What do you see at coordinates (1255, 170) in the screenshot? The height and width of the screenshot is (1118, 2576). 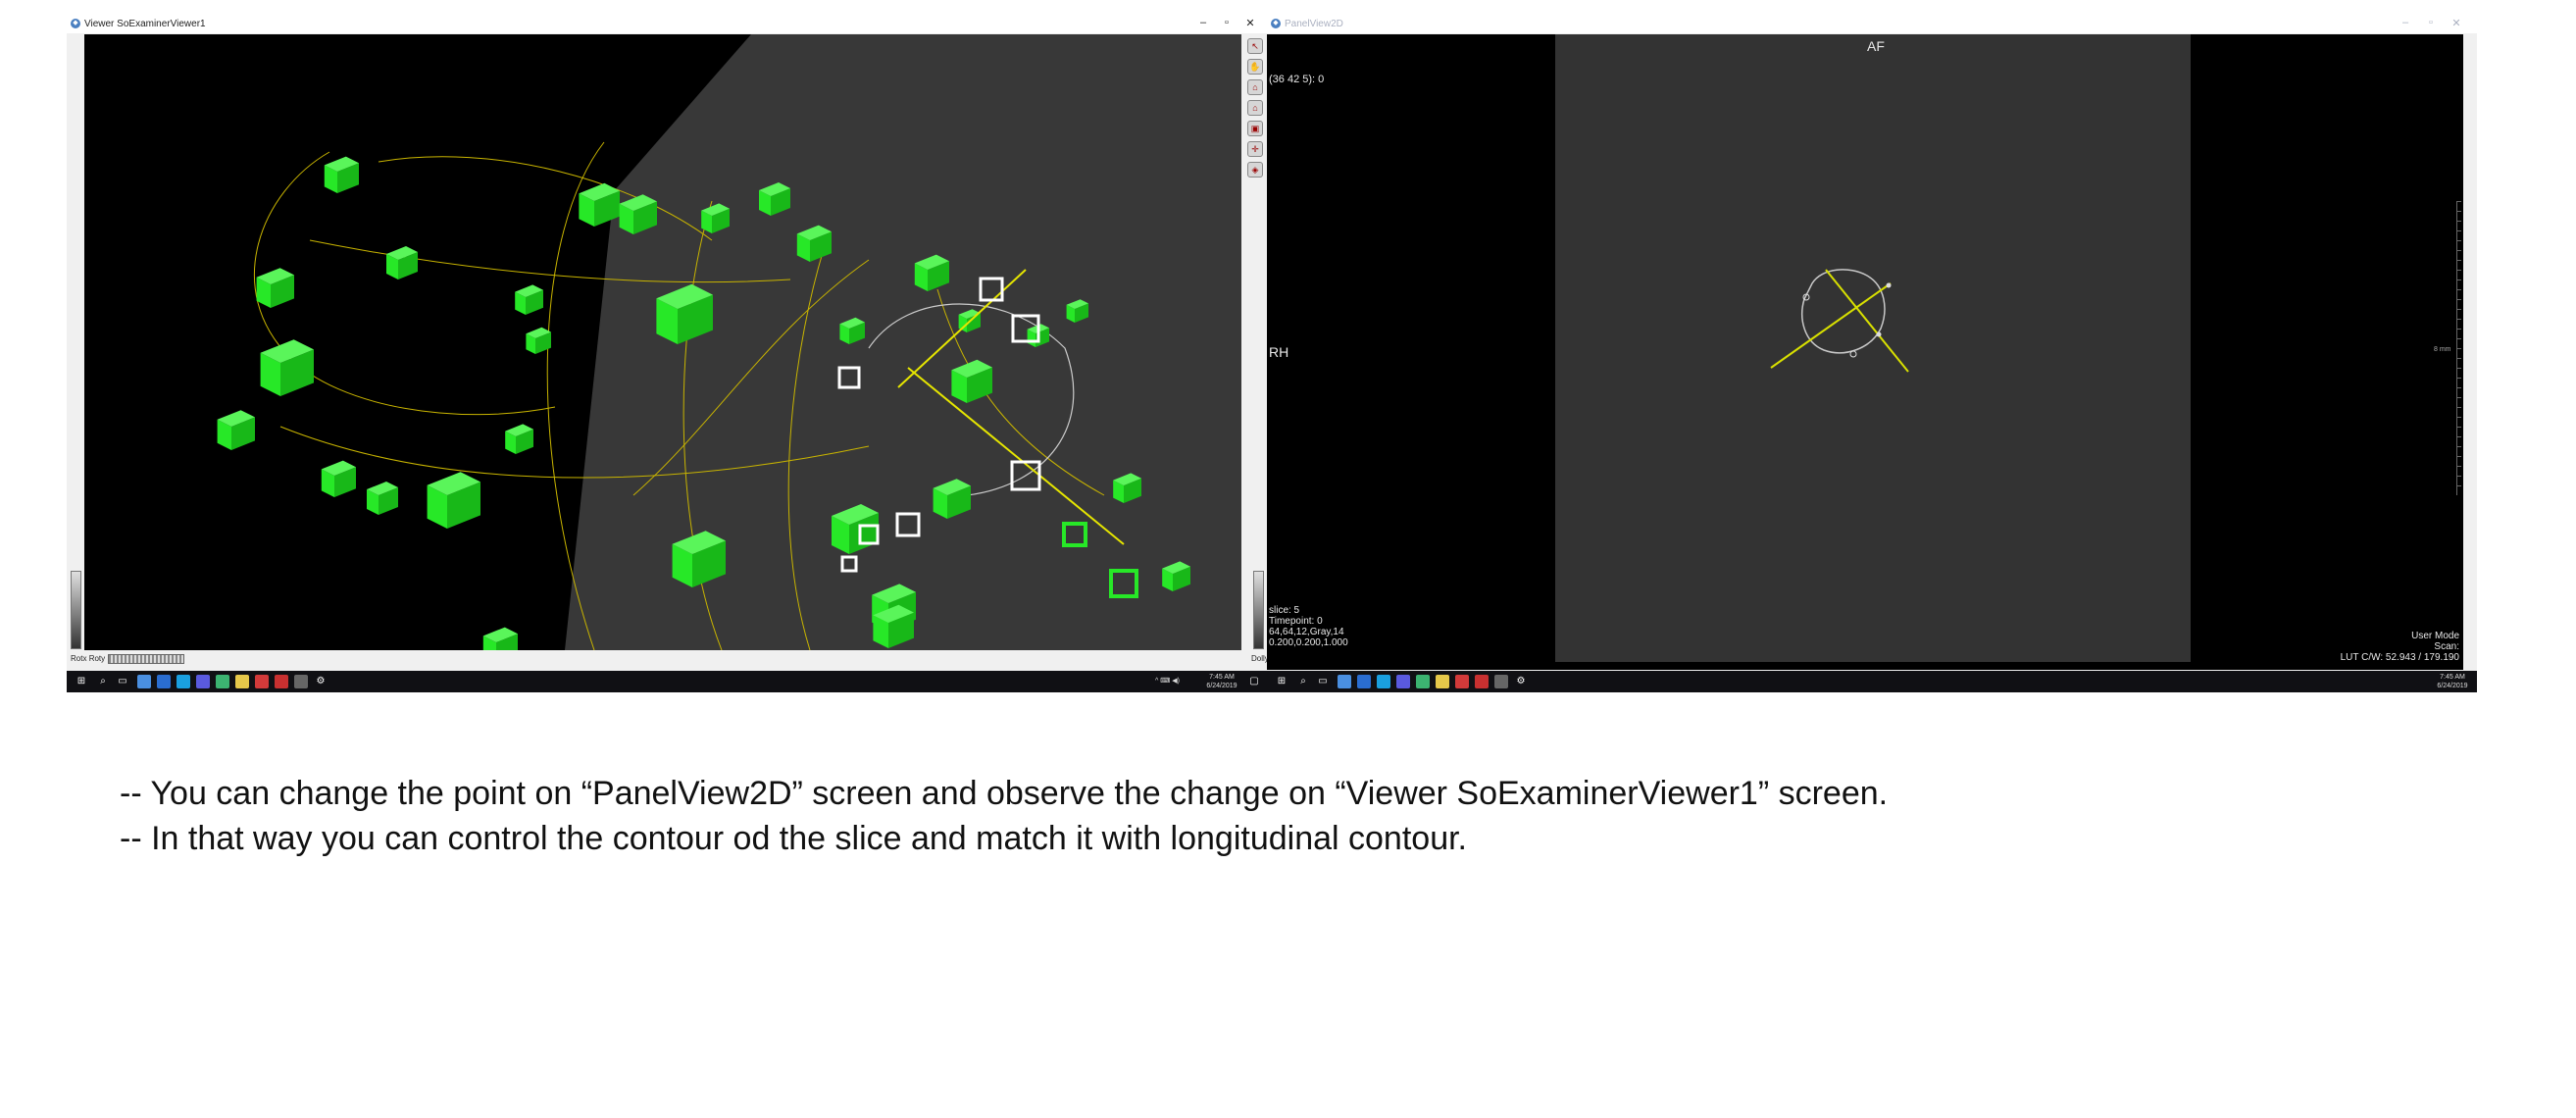 I see `projection-icon: ◈` at bounding box center [1255, 170].